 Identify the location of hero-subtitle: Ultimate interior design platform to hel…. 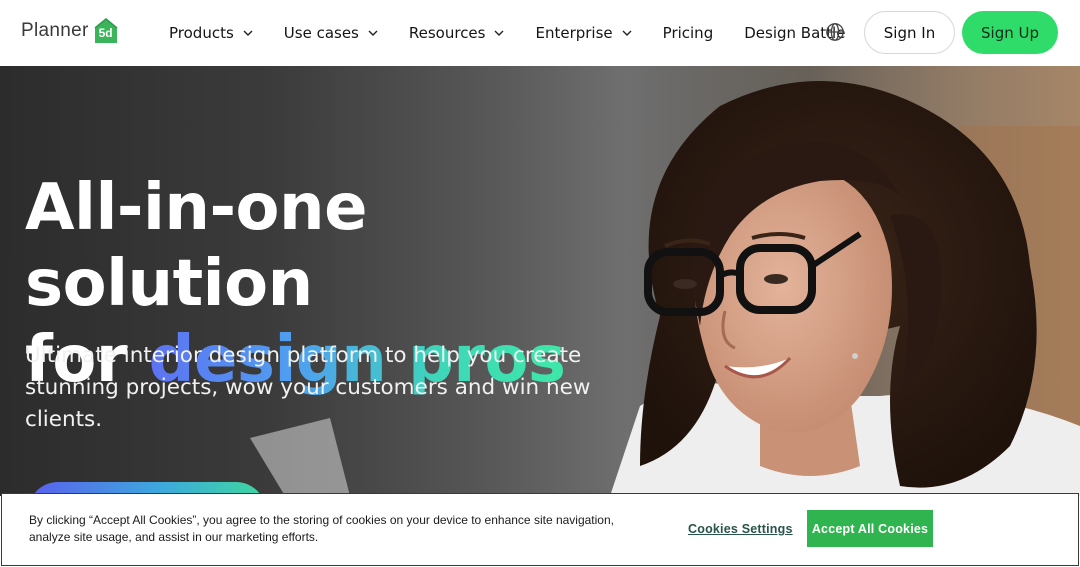
(308, 387).